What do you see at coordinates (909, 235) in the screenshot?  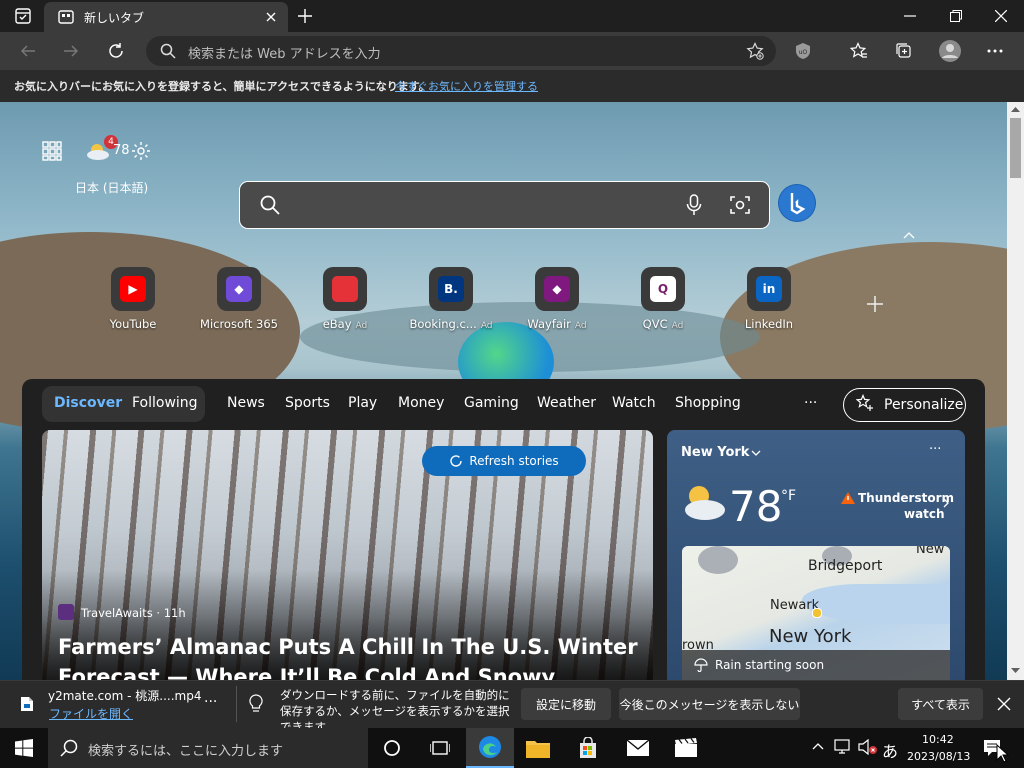 I see `collapse-chevron-up-icon` at bounding box center [909, 235].